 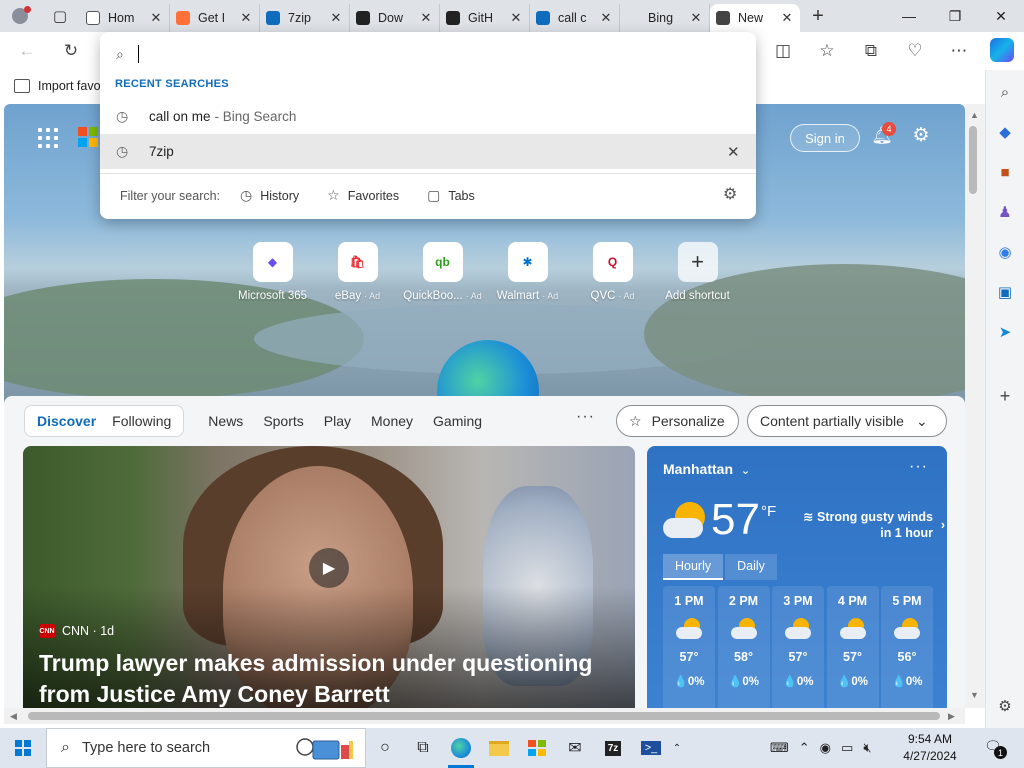 What do you see at coordinates (329, 568) in the screenshot?
I see `play-video-icon: ▶` at bounding box center [329, 568].